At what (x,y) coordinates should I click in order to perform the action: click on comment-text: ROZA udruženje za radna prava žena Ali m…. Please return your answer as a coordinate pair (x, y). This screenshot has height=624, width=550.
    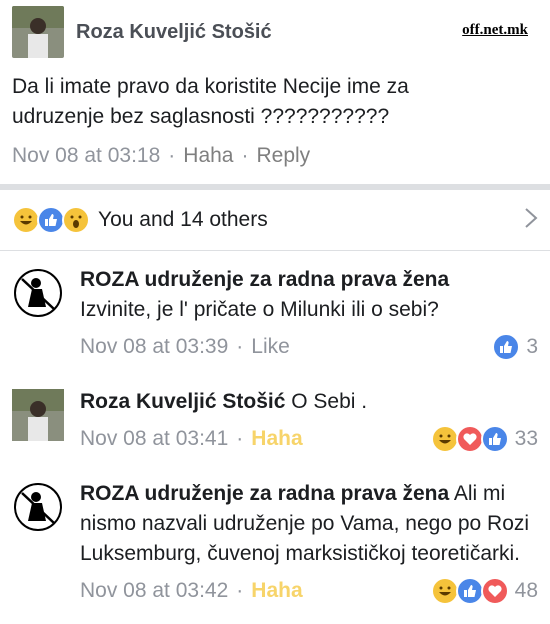
    Looking at the image, I should click on (309, 524).